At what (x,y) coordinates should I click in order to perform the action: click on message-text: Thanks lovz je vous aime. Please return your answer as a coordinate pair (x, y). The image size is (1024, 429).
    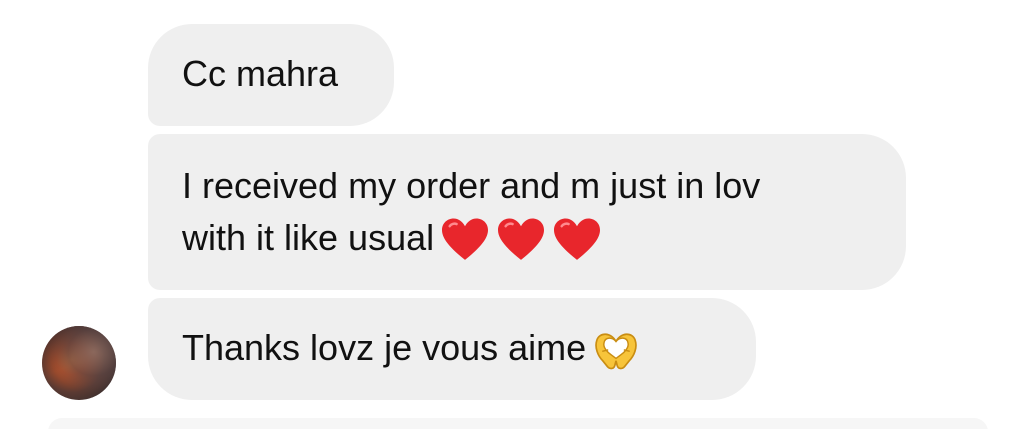
    Looking at the image, I should click on (384, 347).